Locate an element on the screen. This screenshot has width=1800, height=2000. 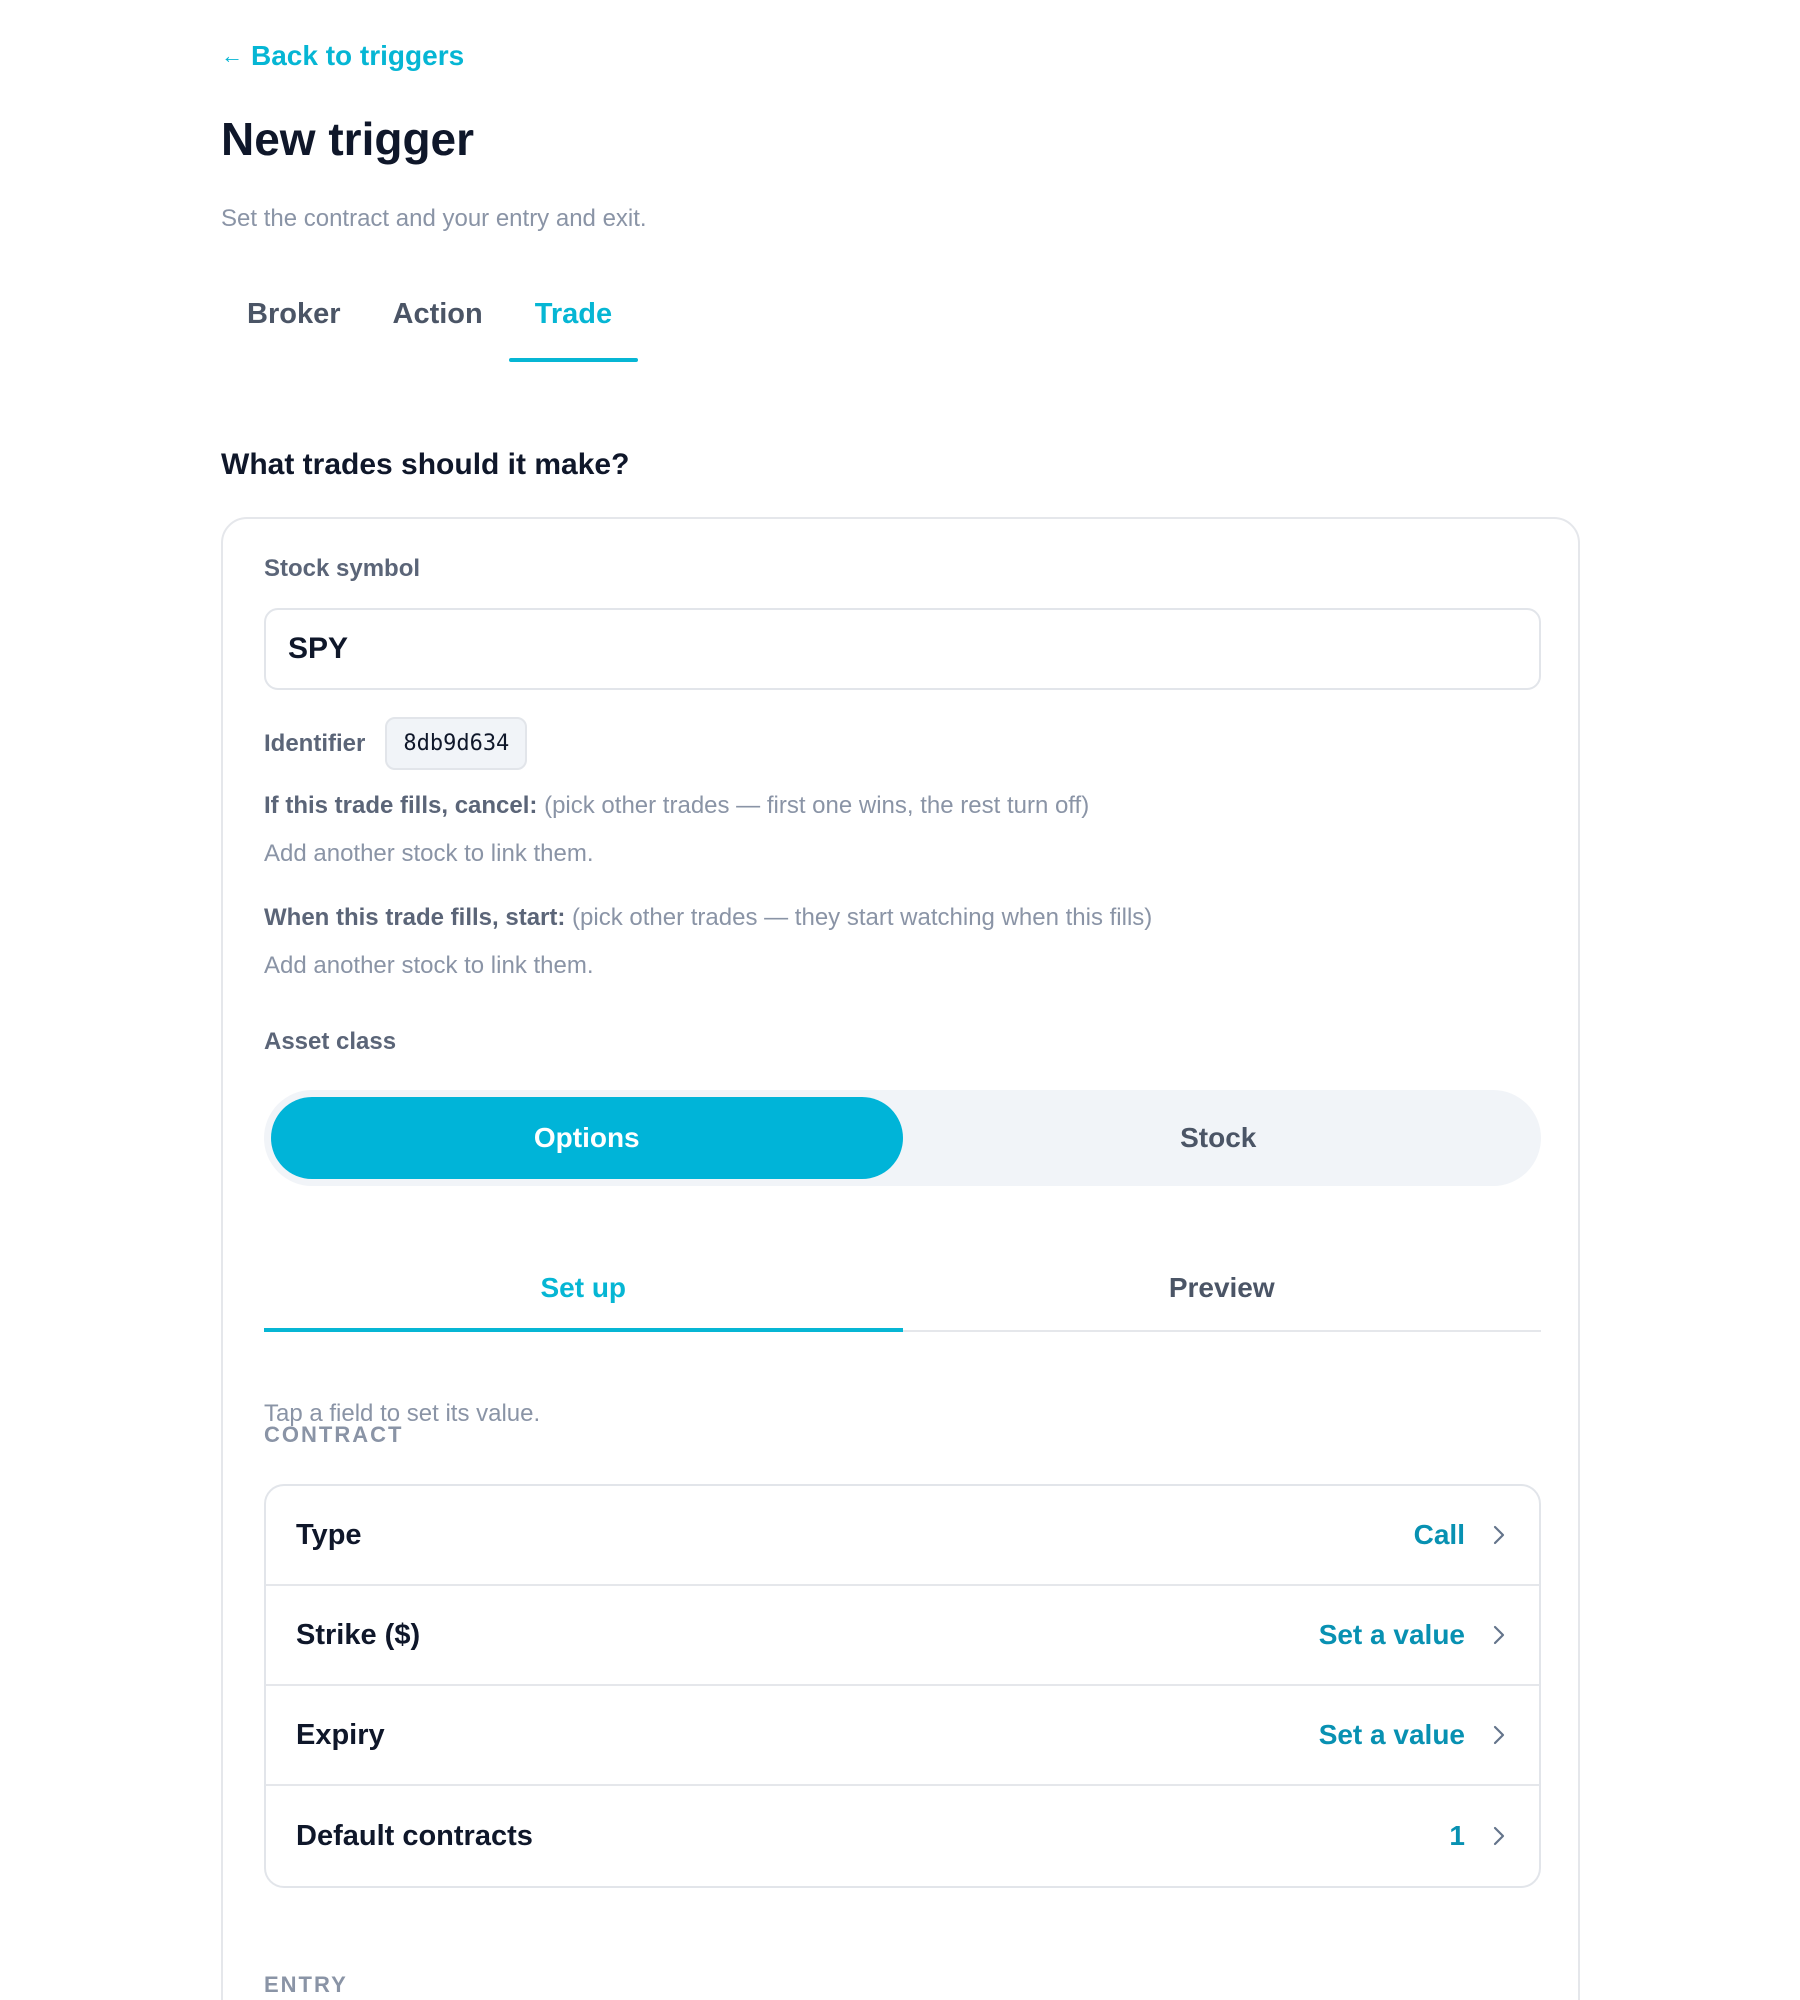
stock-symbol-input is located at coordinates (902, 649).